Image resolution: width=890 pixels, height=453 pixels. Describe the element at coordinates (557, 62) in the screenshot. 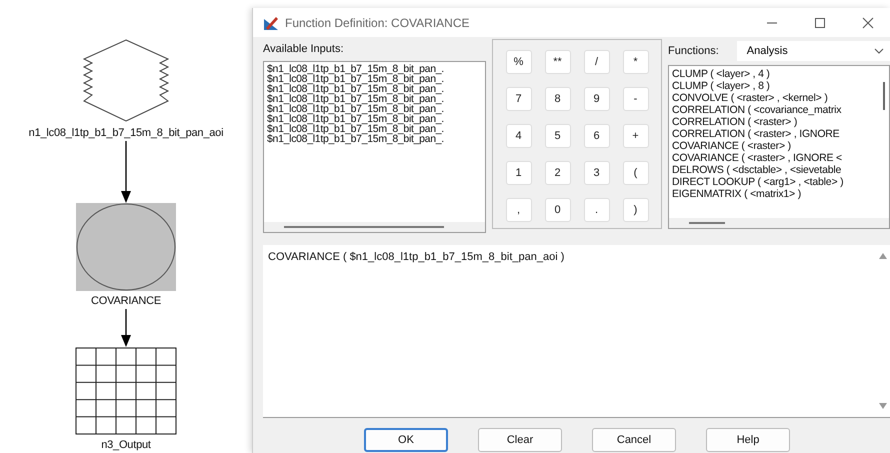

I see `keypad-key: **` at that location.